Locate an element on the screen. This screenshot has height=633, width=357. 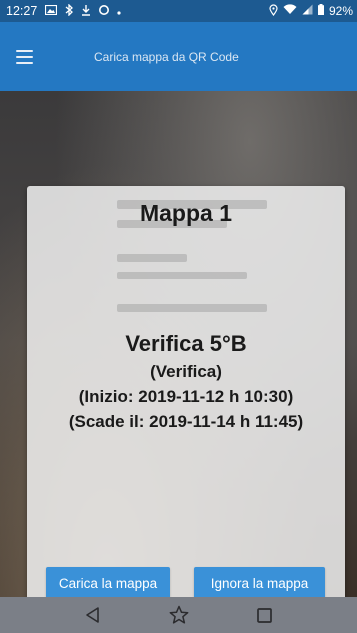
battery-icon is located at coordinates (320, 11).